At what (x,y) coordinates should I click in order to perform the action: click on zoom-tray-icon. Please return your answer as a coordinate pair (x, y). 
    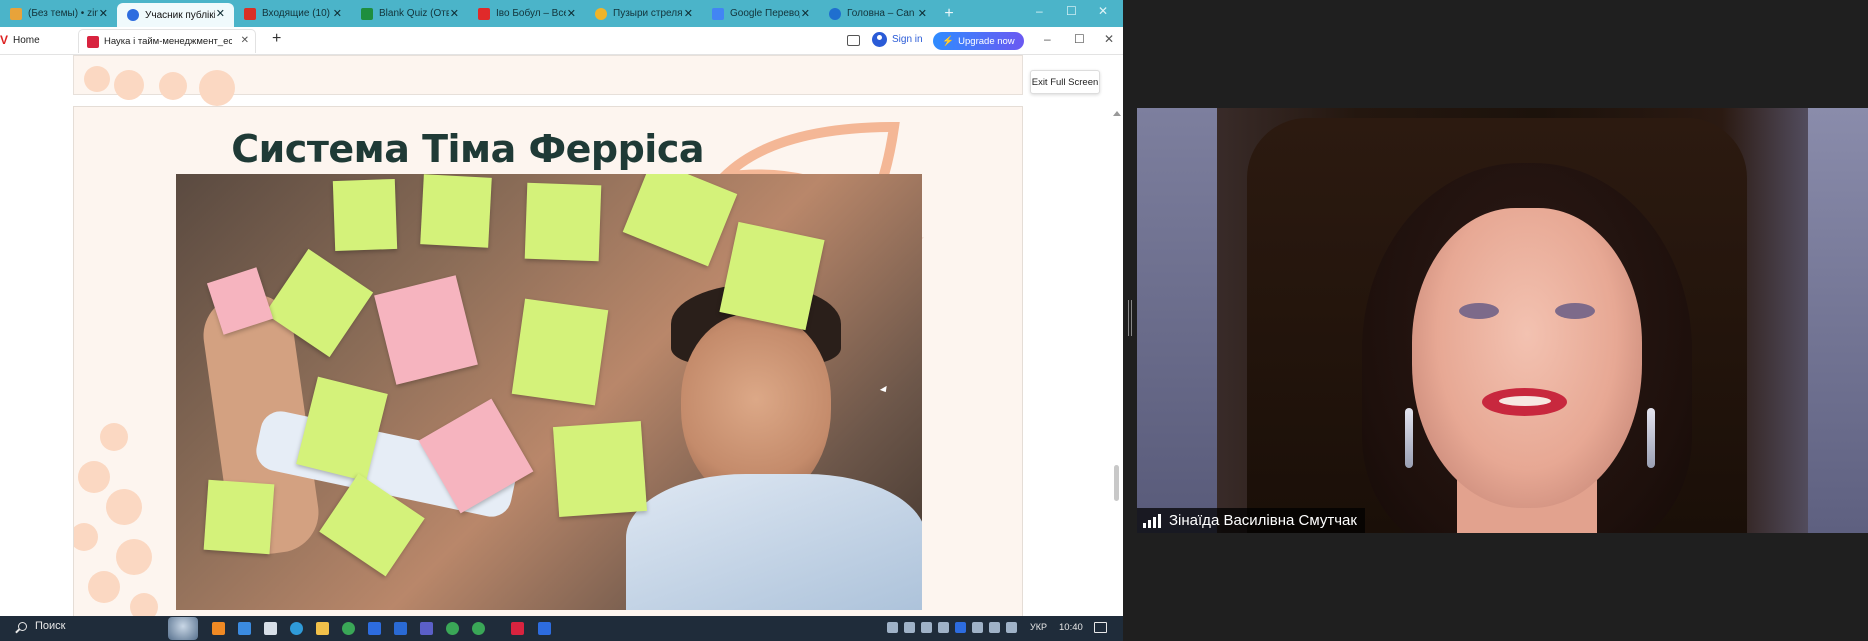
    Looking at the image, I should click on (960, 627).